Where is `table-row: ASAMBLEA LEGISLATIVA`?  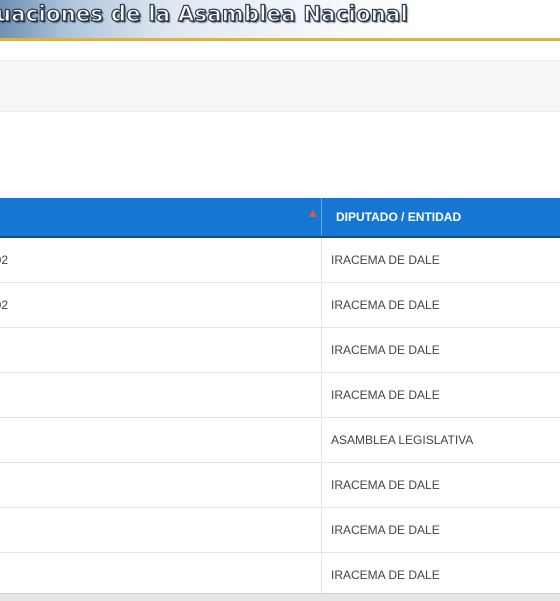
table-row: ASAMBLEA LEGISLATIVA is located at coordinates (280, 440).